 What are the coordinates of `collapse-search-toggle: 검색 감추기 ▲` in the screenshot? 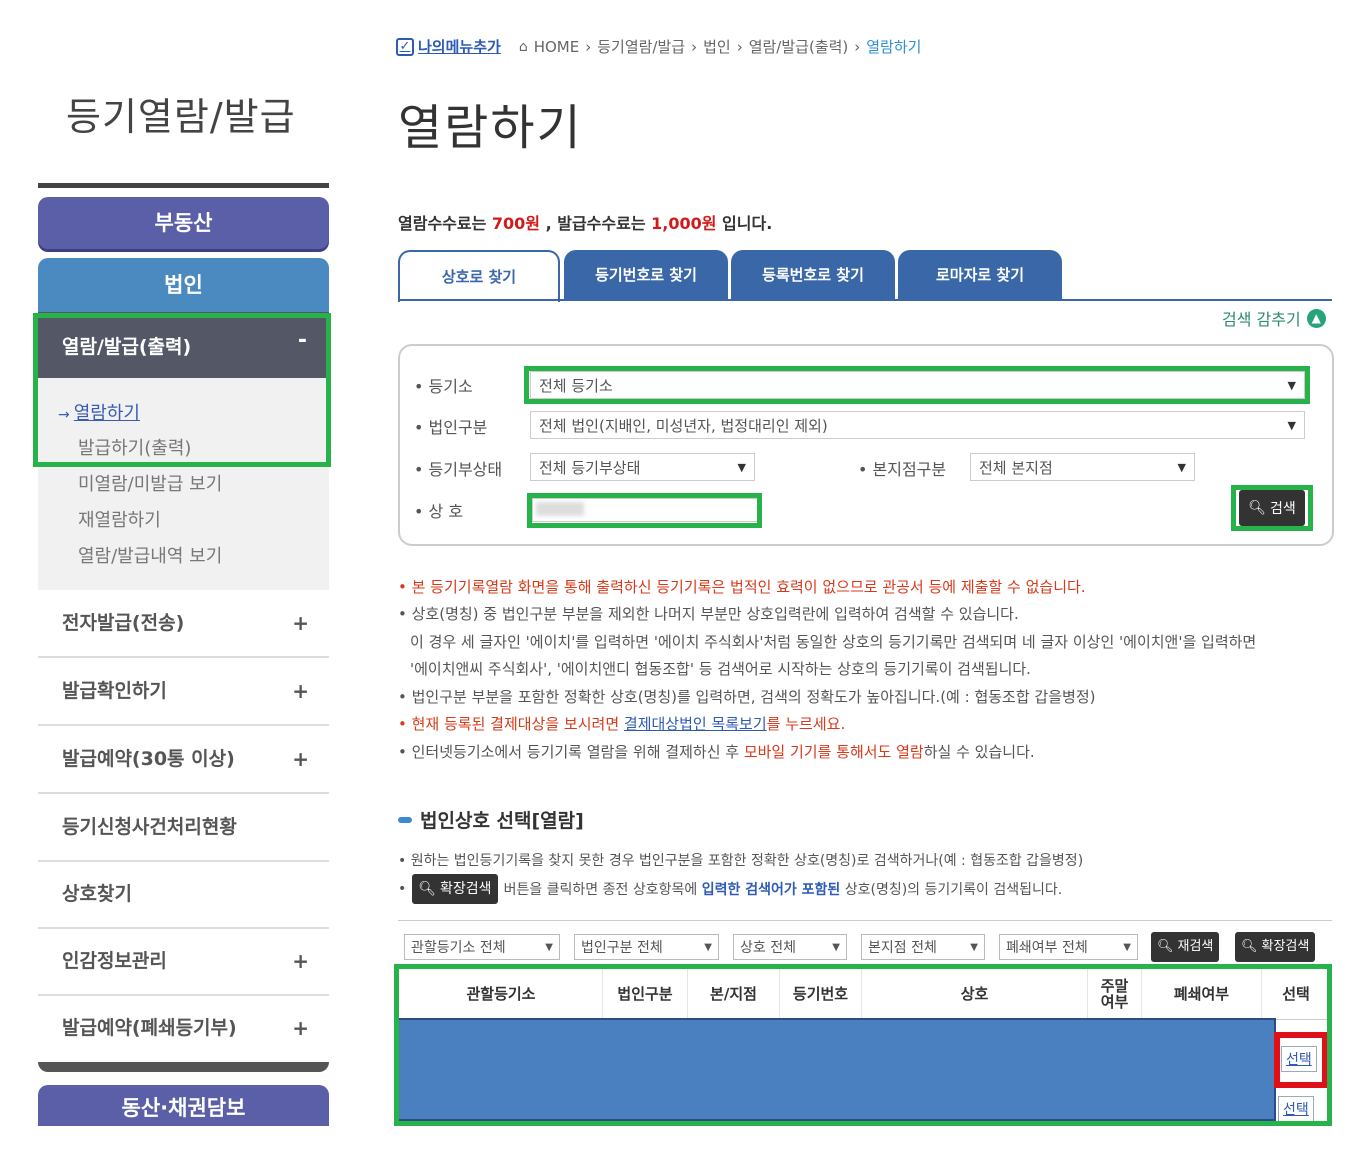 It's located at (1274, 318).